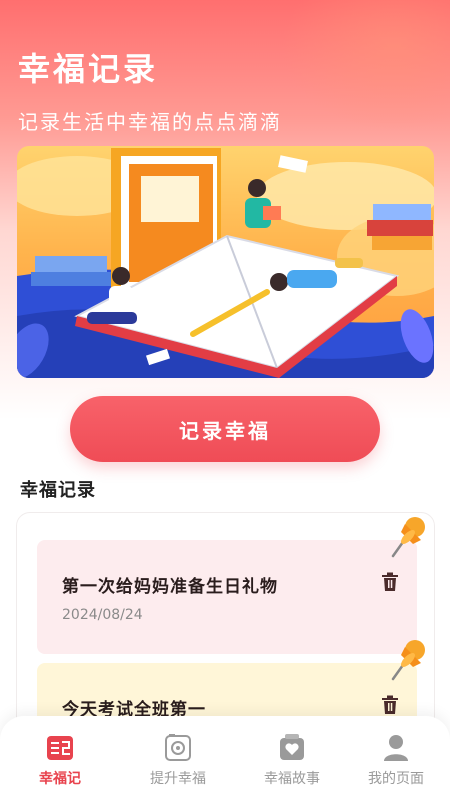  What do you see at coordinates (60, 748) in the screenshot?
I see `record-icon` at bounding box center [60, 748].